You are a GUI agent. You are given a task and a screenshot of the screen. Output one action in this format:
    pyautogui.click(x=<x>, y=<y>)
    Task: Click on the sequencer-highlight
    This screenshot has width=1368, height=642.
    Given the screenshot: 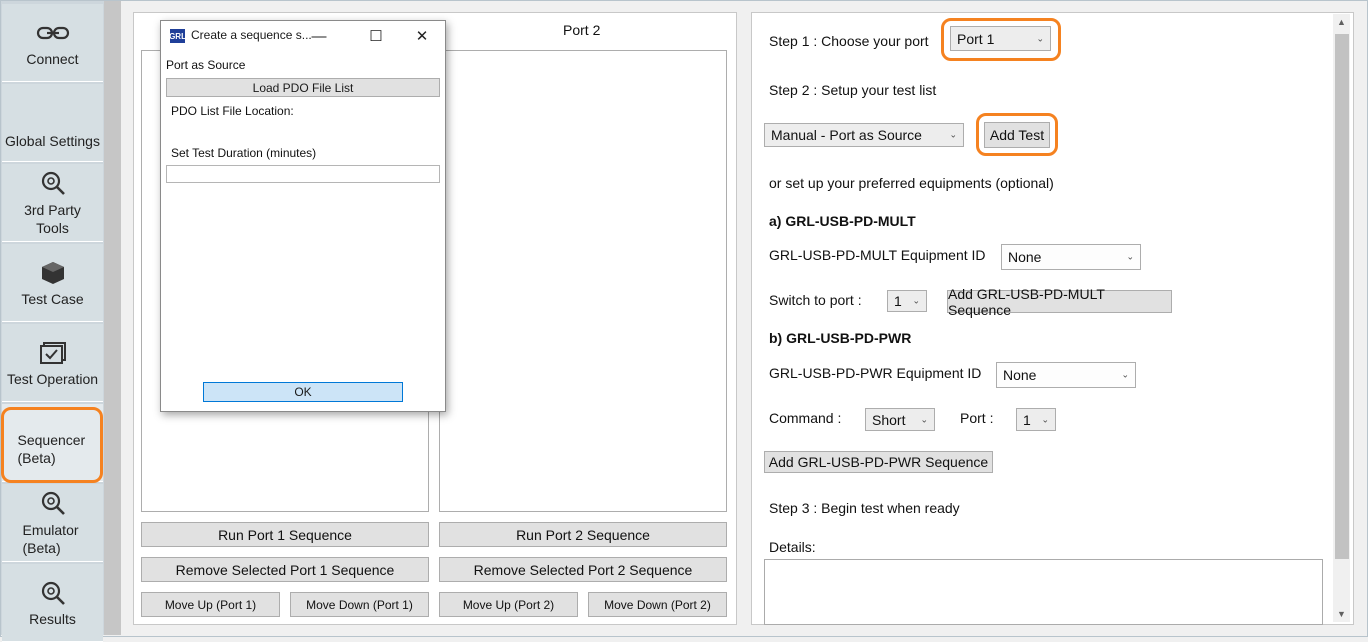 What is the action you would take?
    pyautogui.click(x=52, y=445)
    